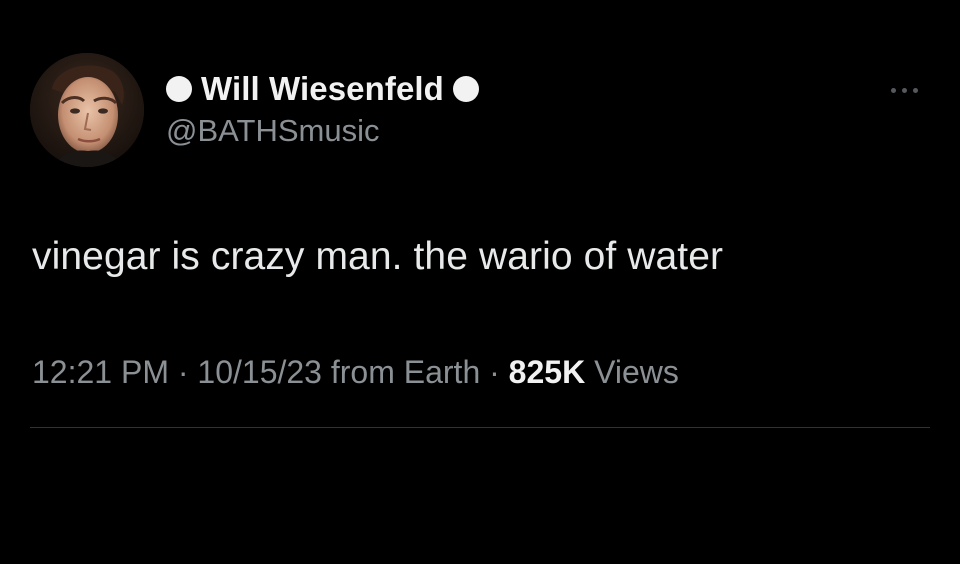 This screenshot has width=960, height=564. What do you see at coordinates (272, 131) in the screenshot?
I see `author-handle: @BATHSmusic` at bounding box center [272, 131].